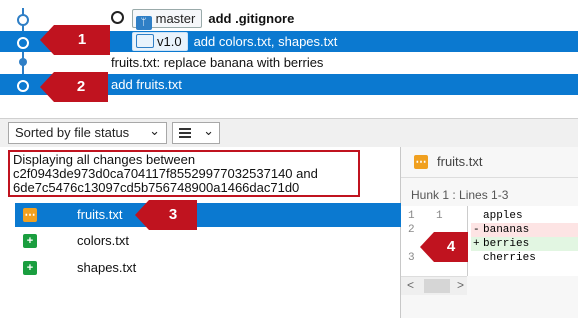  What do you see at coordinates (103, 240) in the screenshot?
I see `file-name: colors.txt` at bounding box center [103, 240].